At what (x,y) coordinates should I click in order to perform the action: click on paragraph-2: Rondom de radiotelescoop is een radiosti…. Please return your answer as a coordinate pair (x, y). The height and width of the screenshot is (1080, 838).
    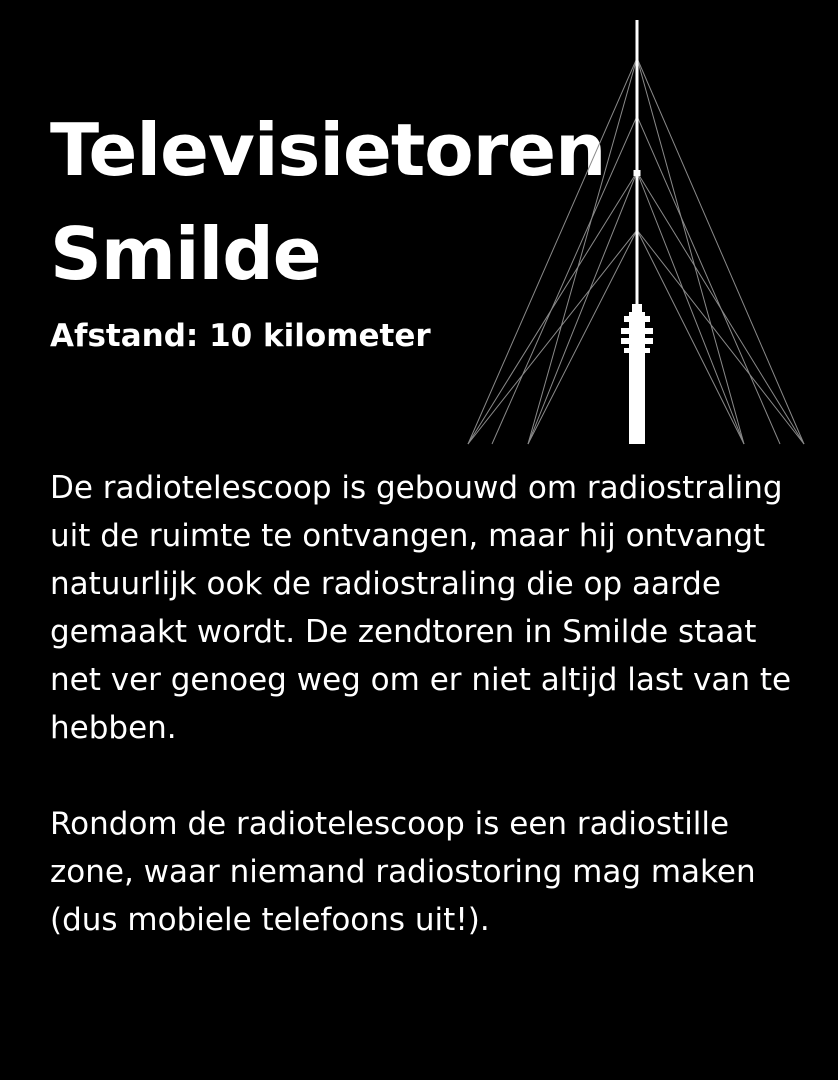
    Looking at the image, I should click on (403, 872).